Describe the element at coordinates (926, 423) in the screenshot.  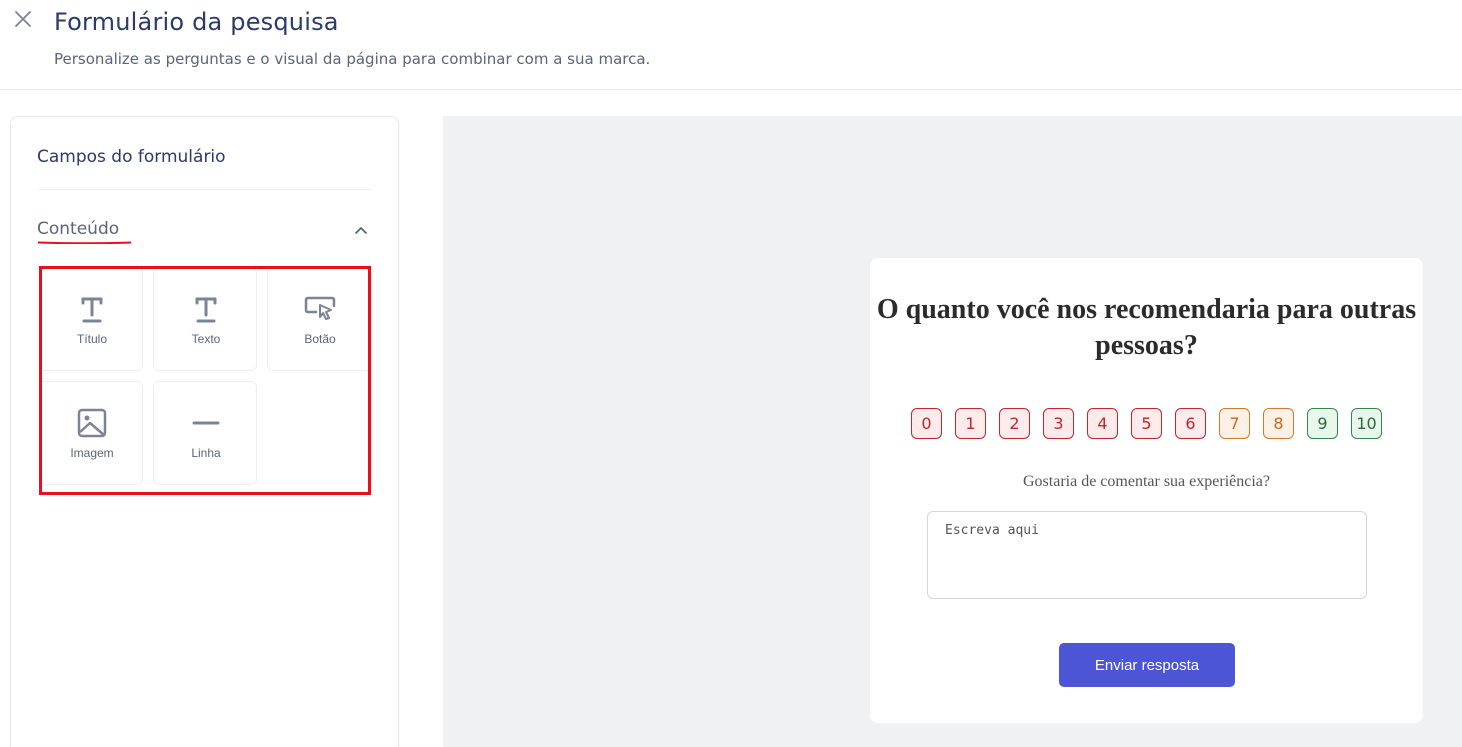
I see `nps-score-0: 0` at that location.